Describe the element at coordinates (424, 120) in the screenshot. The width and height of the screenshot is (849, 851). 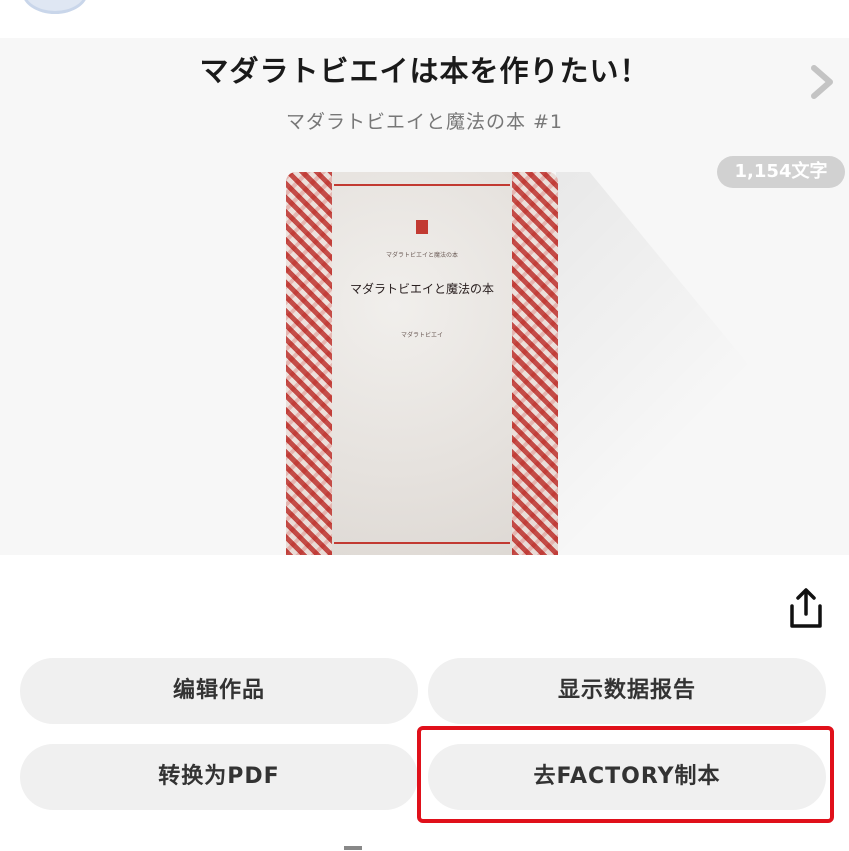
I see `work-subtitle: マダラトビエイと魔法の本 #1` at that location.